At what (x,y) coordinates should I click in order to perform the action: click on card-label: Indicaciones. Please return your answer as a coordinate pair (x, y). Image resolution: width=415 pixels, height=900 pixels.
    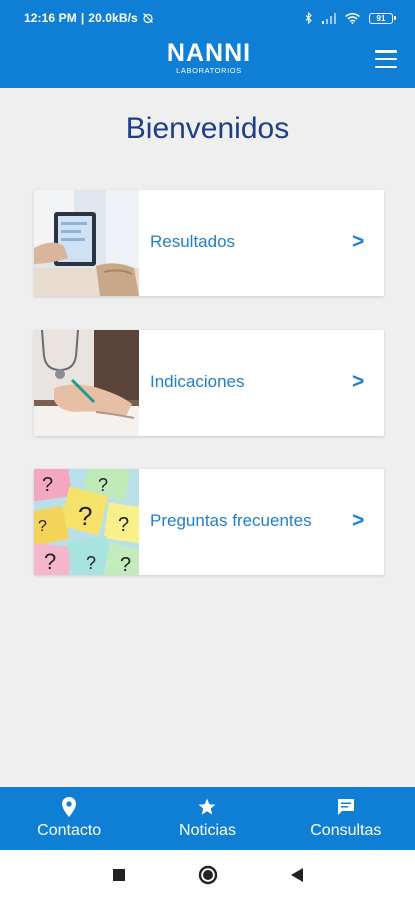
    Looking at the image, I should click on (197, 381).